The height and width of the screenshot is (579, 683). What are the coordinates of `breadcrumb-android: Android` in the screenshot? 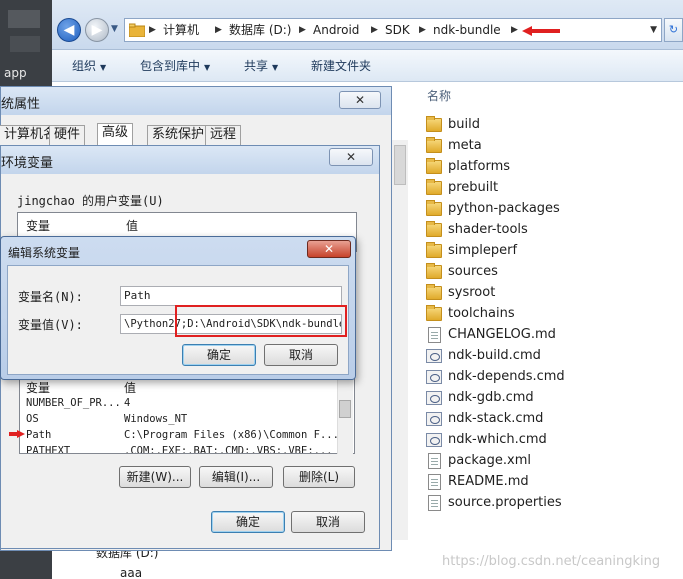 It's located at (336, 30).